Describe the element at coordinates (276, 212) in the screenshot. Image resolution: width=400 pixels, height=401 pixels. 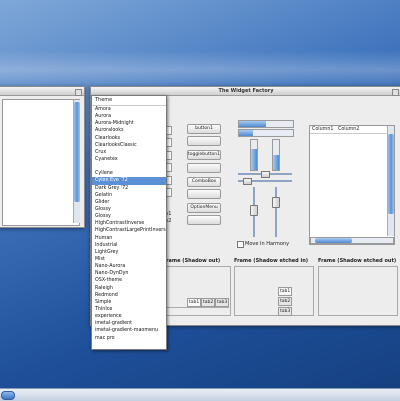
I see `vertical-slider` at that location.